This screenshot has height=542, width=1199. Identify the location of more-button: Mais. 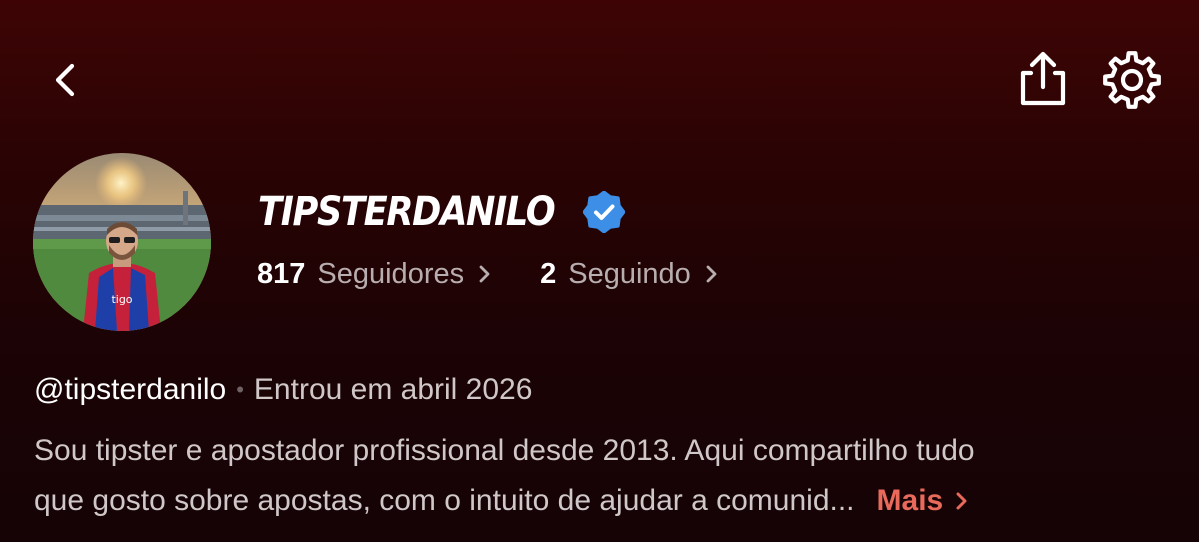
(923, 500).